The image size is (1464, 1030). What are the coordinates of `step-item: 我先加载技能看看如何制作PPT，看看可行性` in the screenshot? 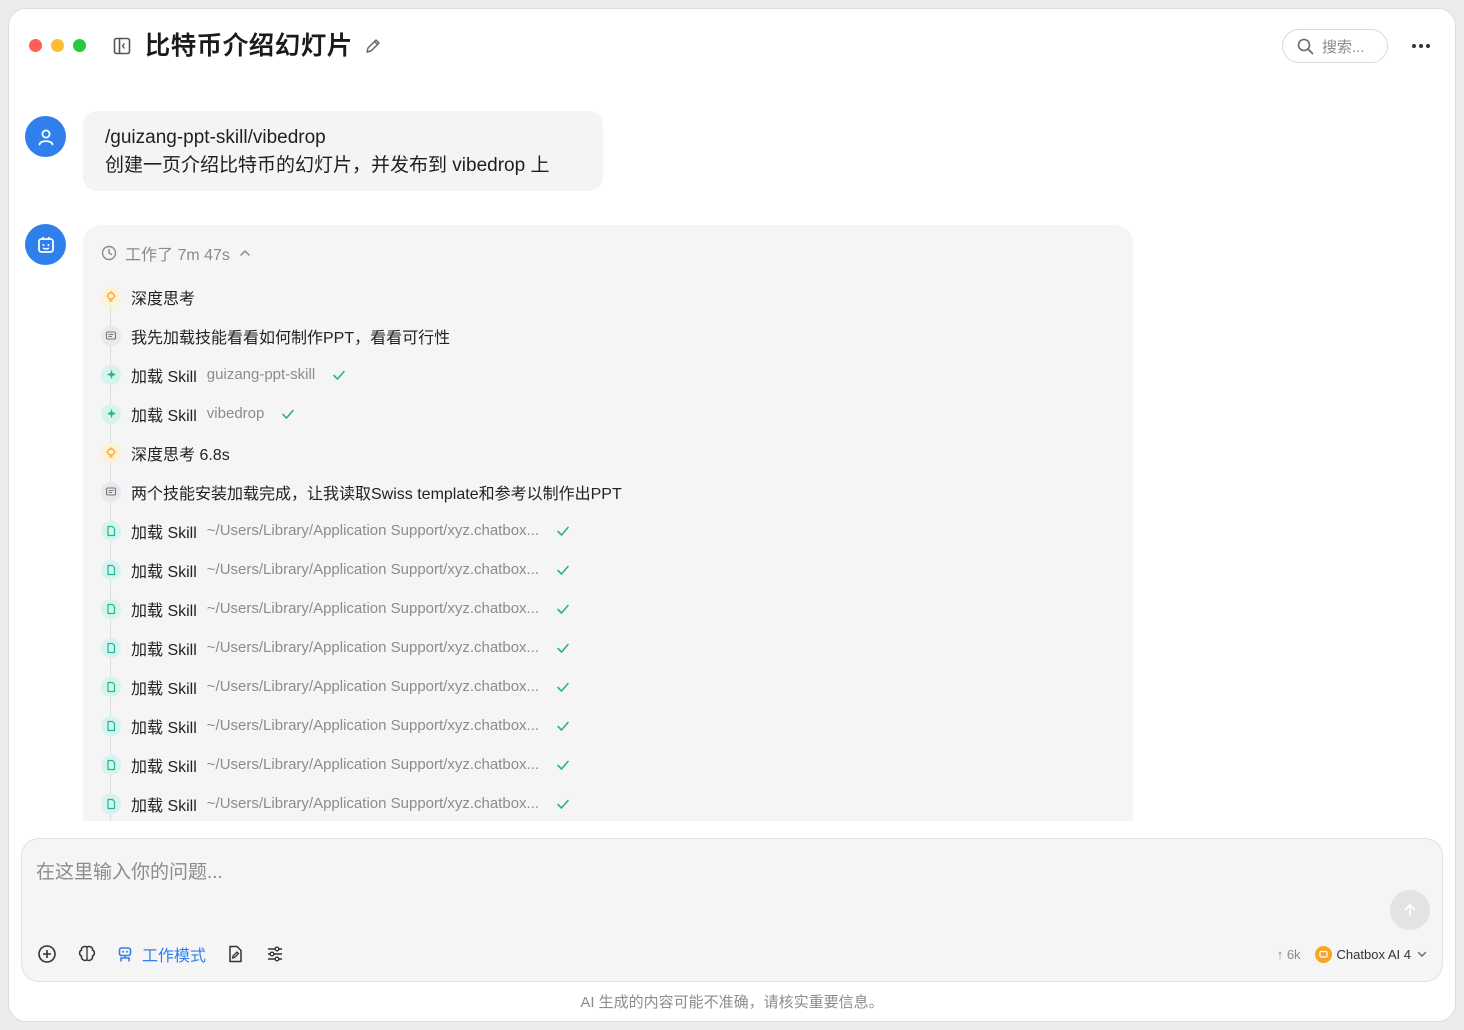 It's located at (601, 335).